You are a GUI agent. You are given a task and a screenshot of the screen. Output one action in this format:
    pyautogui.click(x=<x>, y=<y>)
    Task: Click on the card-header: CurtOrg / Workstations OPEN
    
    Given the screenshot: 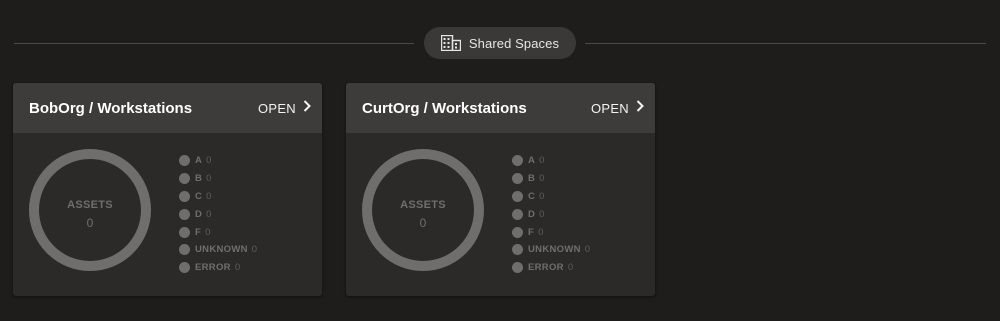 What is the action you would take?
    pyautogui.click(x=500, y=108)
    